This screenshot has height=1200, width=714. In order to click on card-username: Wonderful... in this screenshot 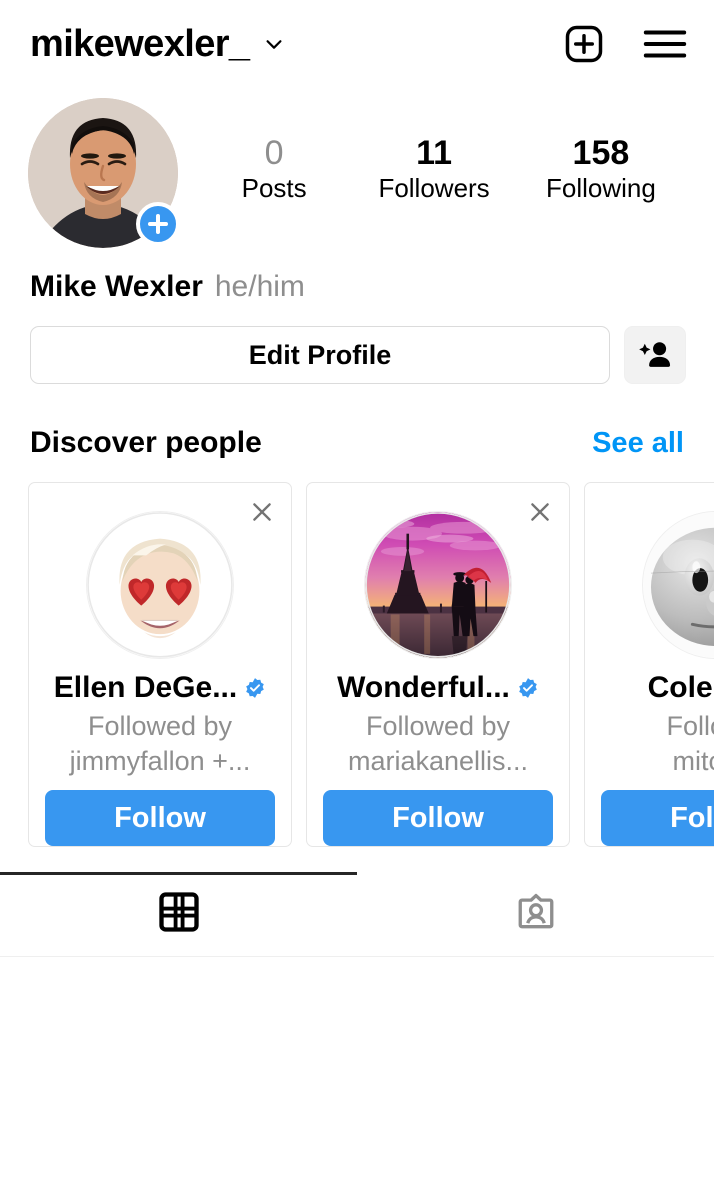, I will do `click(423, 687)`.